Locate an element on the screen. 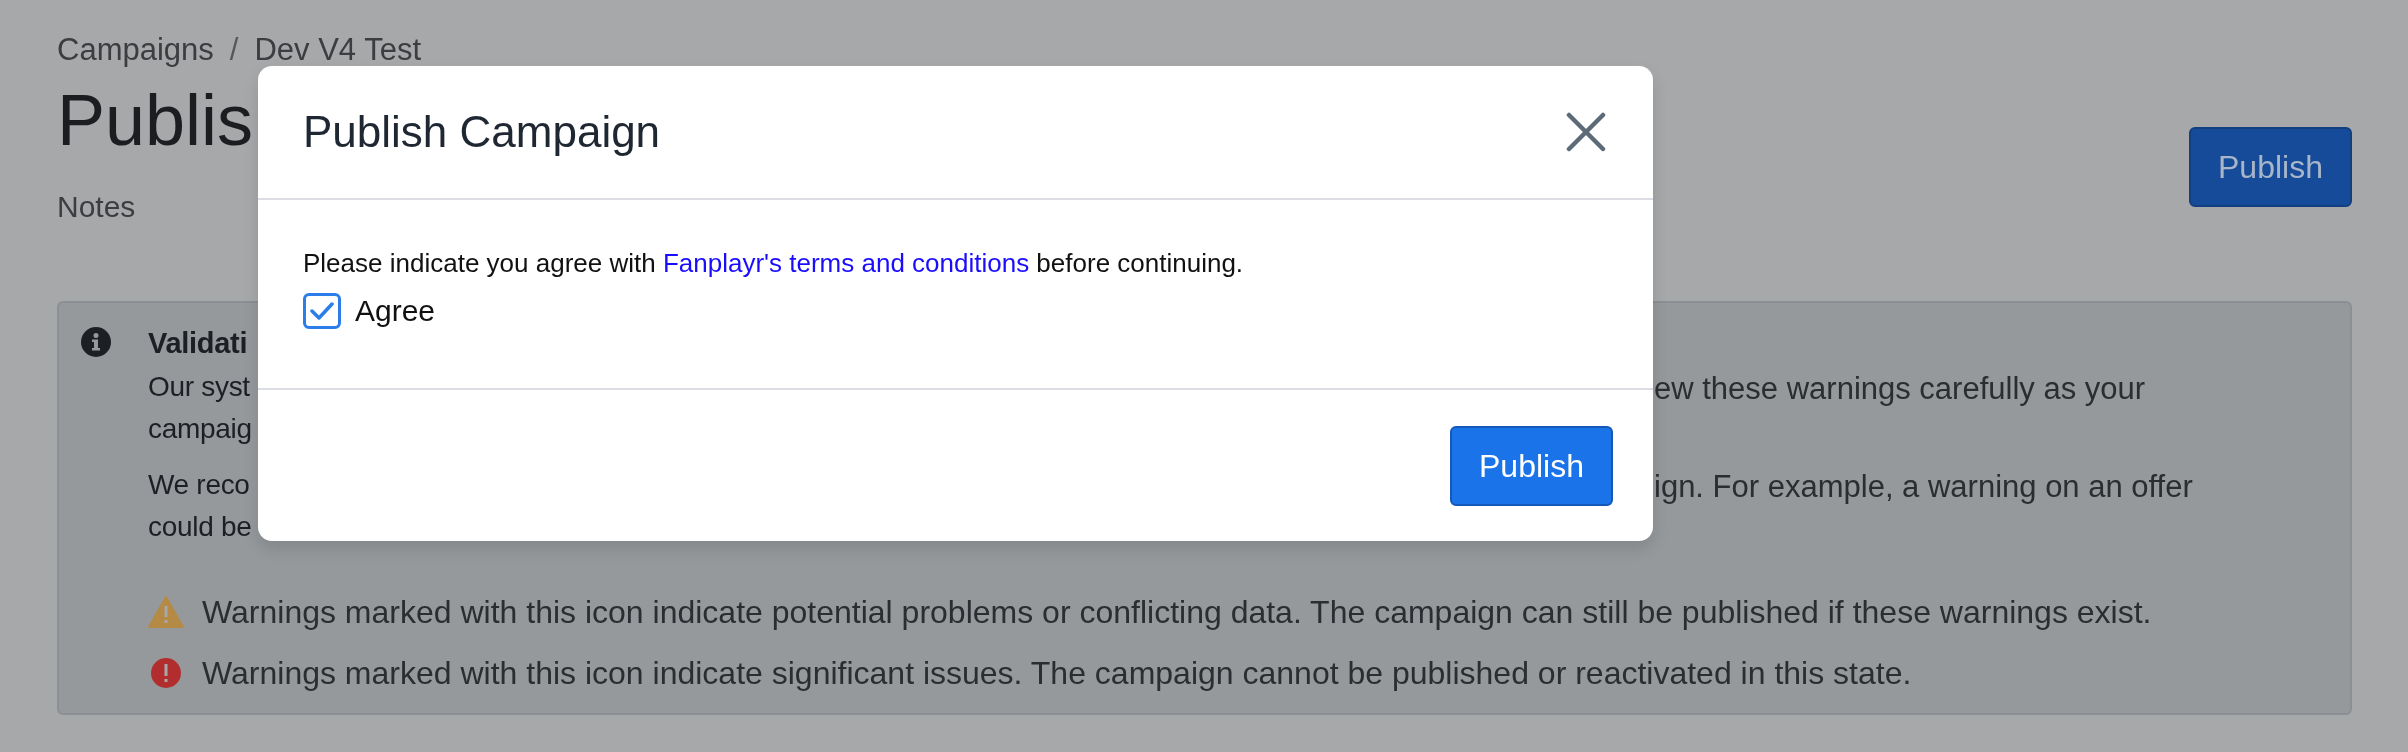 The width and height of the screenshot is (2408, 752). warning-text: Warnings marked with this icon indicate potential problems or conflicting data. The campaign can still be published if these warnings exist. is located at coordinates (1177, 612).